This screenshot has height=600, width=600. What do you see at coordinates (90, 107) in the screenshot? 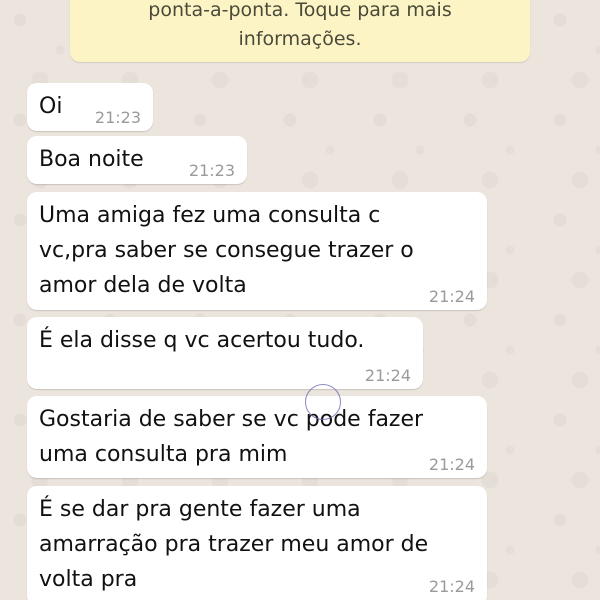
I see `message-bubble: Oi 21:23` at bounding box center [90, 107].